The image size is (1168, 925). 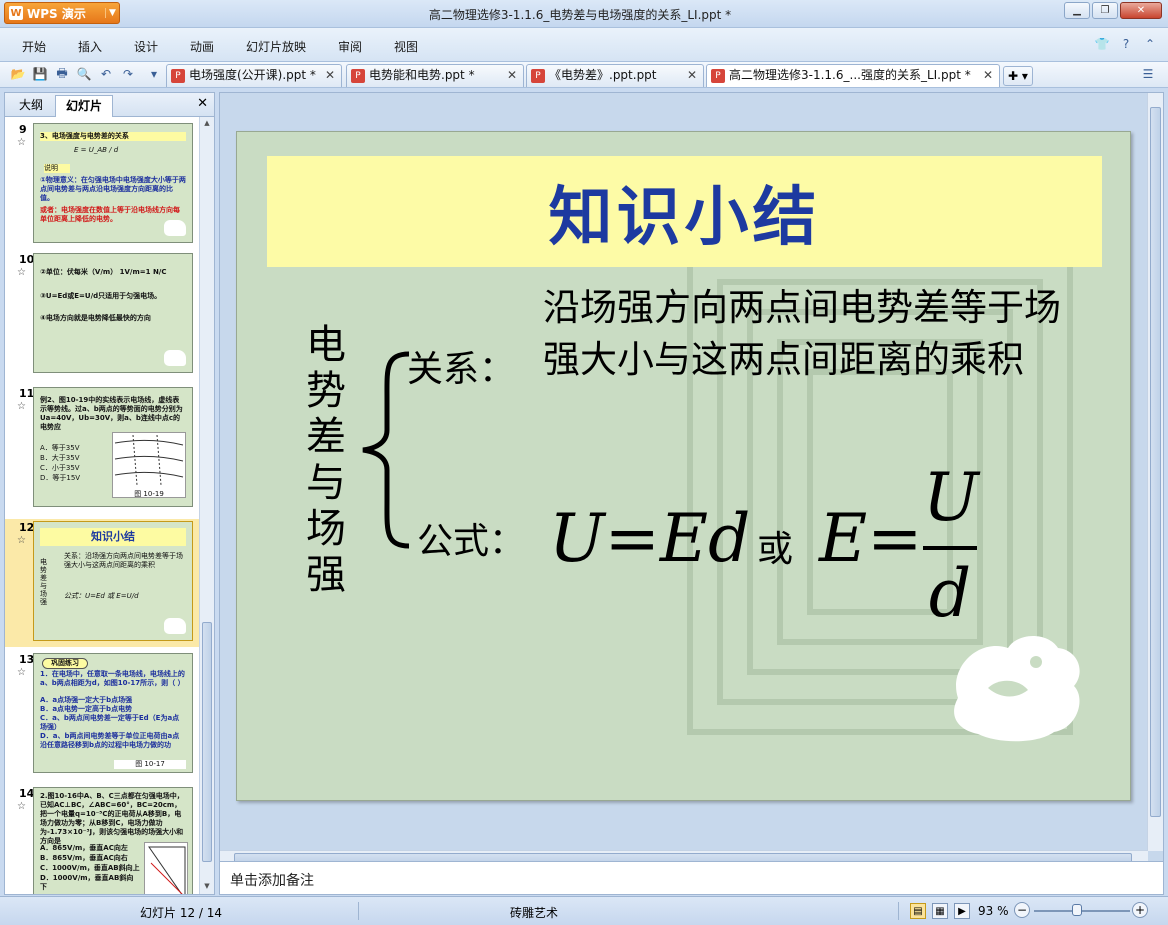 I want to click on undo-icon: ↶, so click(x=106, y=74).